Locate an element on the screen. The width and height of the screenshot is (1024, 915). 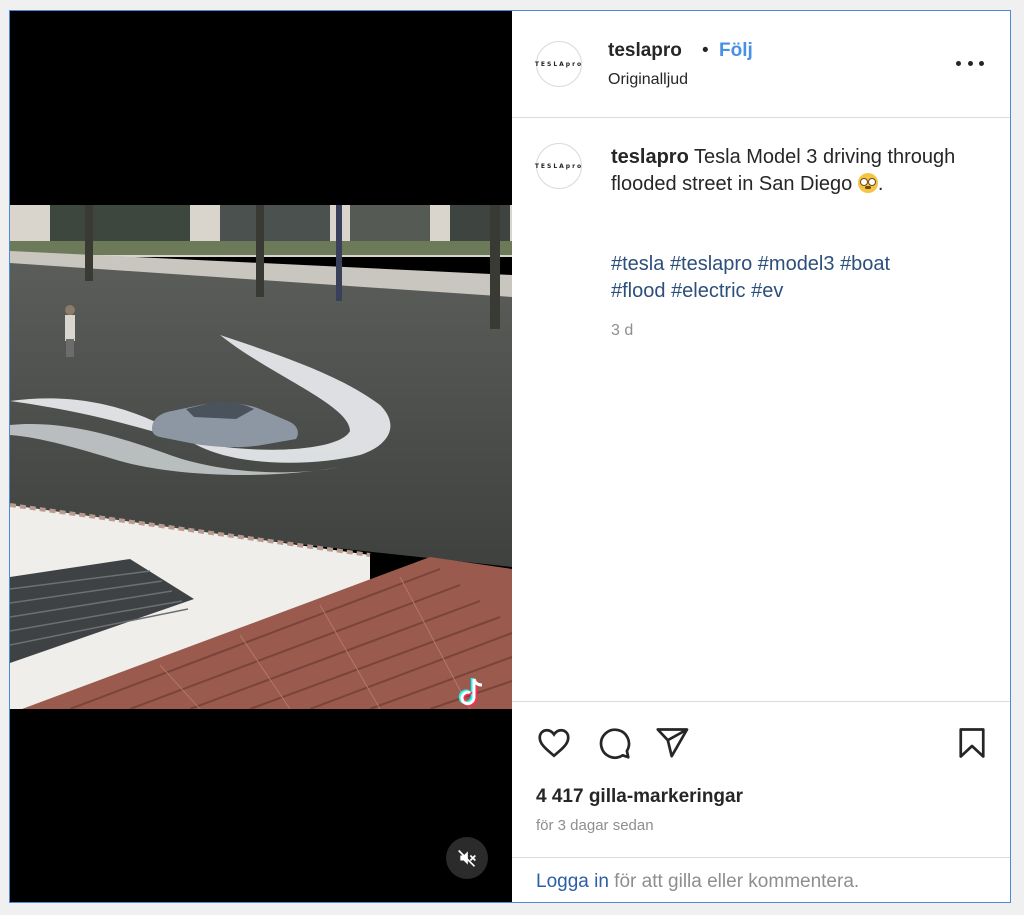
likes-count: 4 417 gilla-markeringar is located at coordinates (639, 797).